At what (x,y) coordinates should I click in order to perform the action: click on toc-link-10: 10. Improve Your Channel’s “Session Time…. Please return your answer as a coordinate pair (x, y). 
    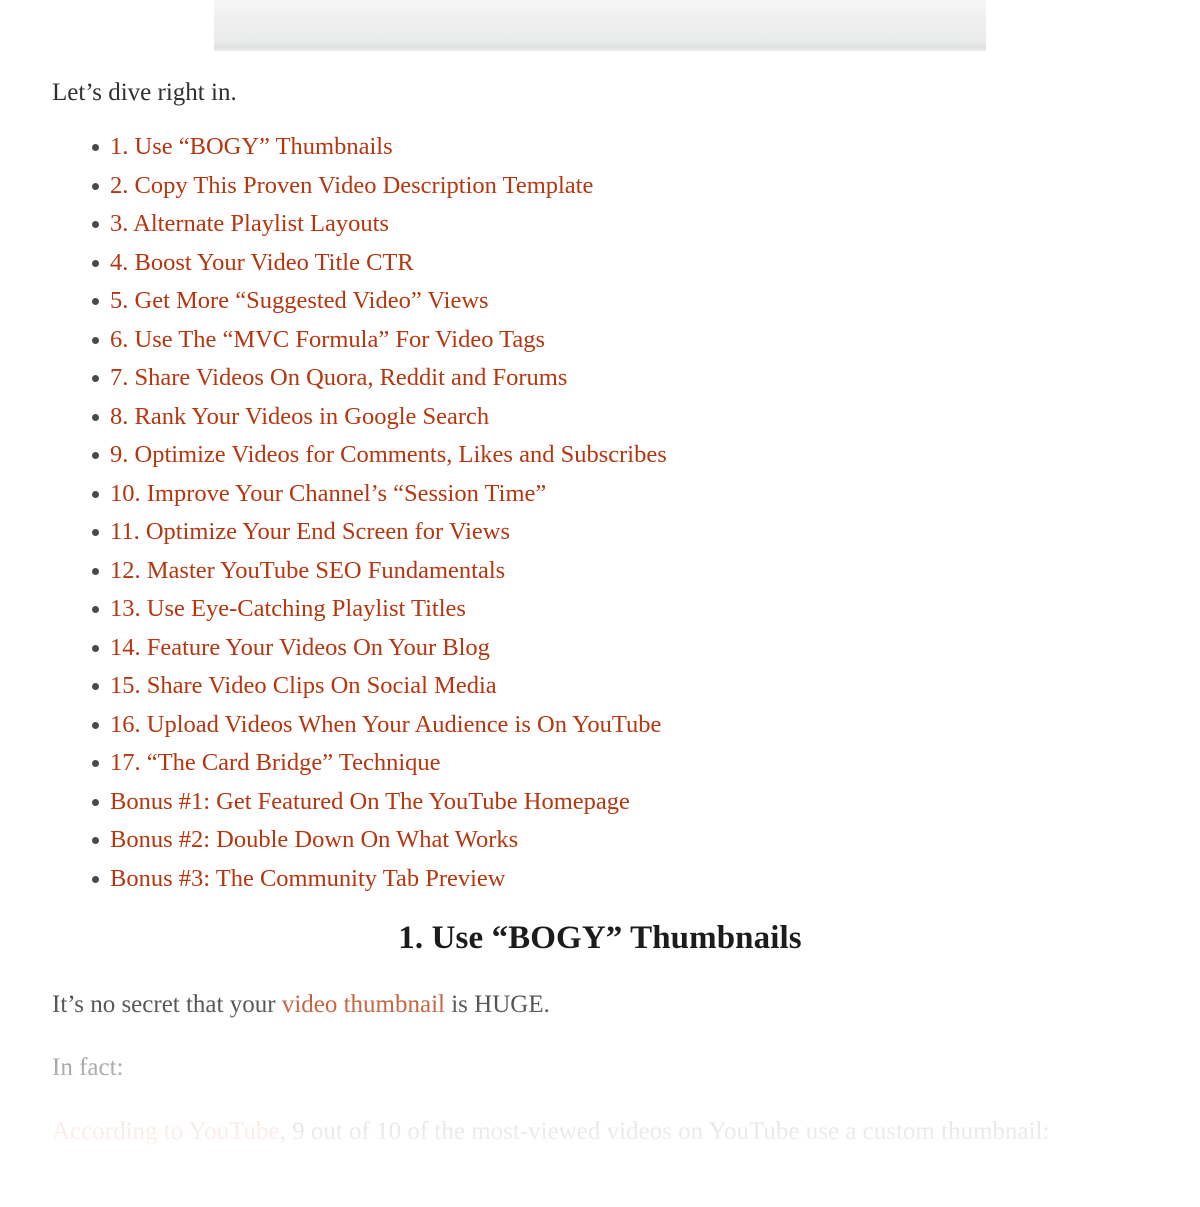
    Looking at the image, I should click on (328, 493).